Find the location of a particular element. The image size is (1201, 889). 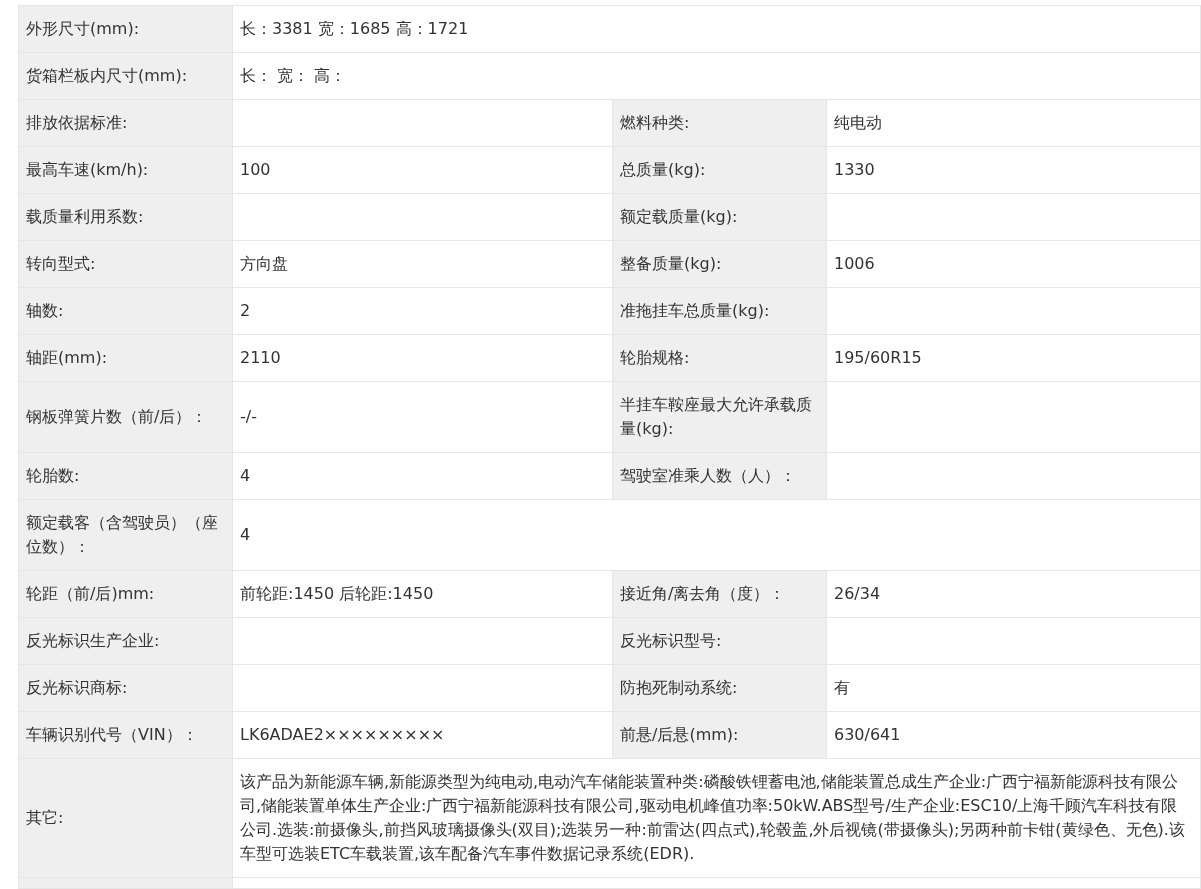

field-label: 总质量(kg): is located at coordinates (719, 170).